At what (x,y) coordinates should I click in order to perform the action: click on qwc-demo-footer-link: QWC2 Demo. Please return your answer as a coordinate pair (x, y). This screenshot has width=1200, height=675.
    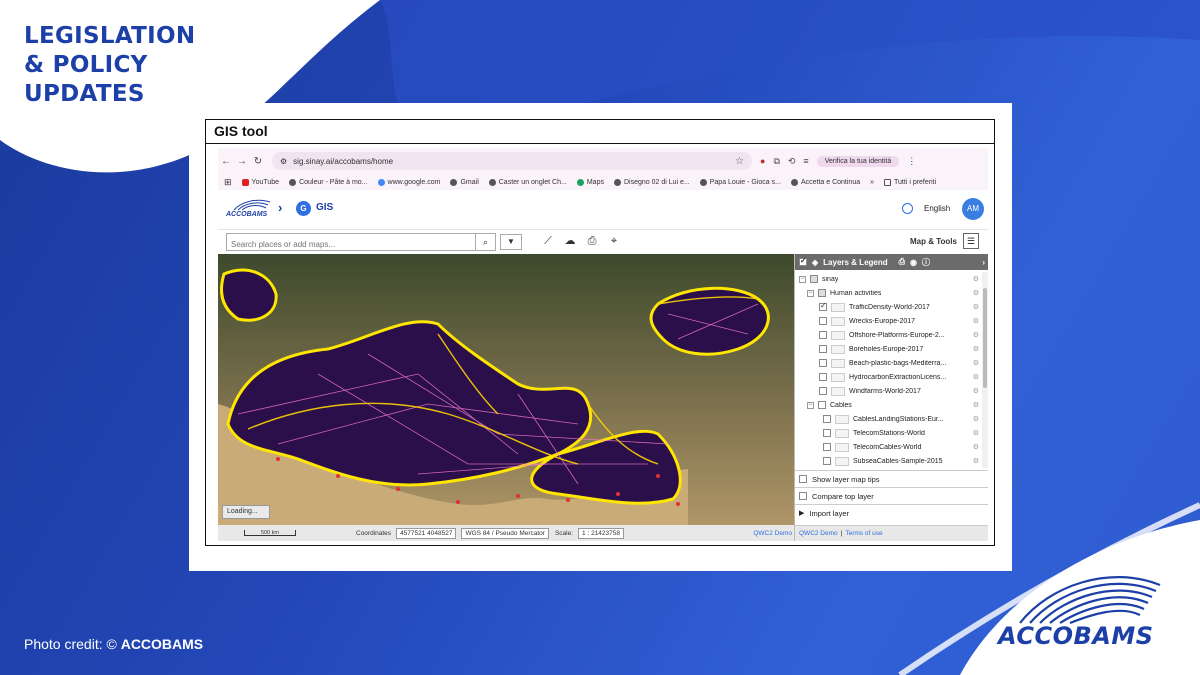
    Looking at the image, I should click on (818, 533).